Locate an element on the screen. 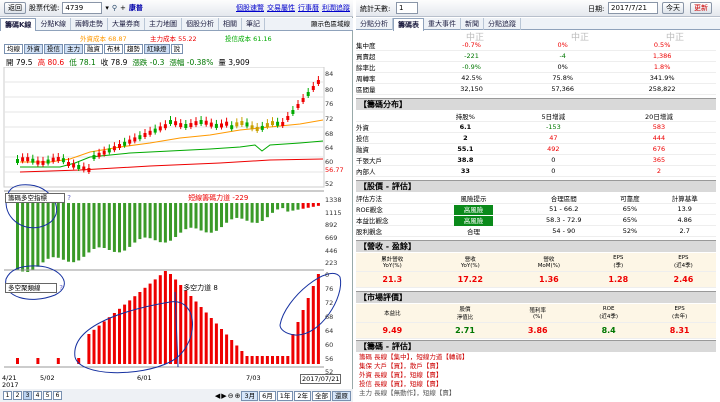 Image resolution: width=720 pixels, height=402 pixels. last-price-tick: 56.77 is located at coordinates (334, 170).